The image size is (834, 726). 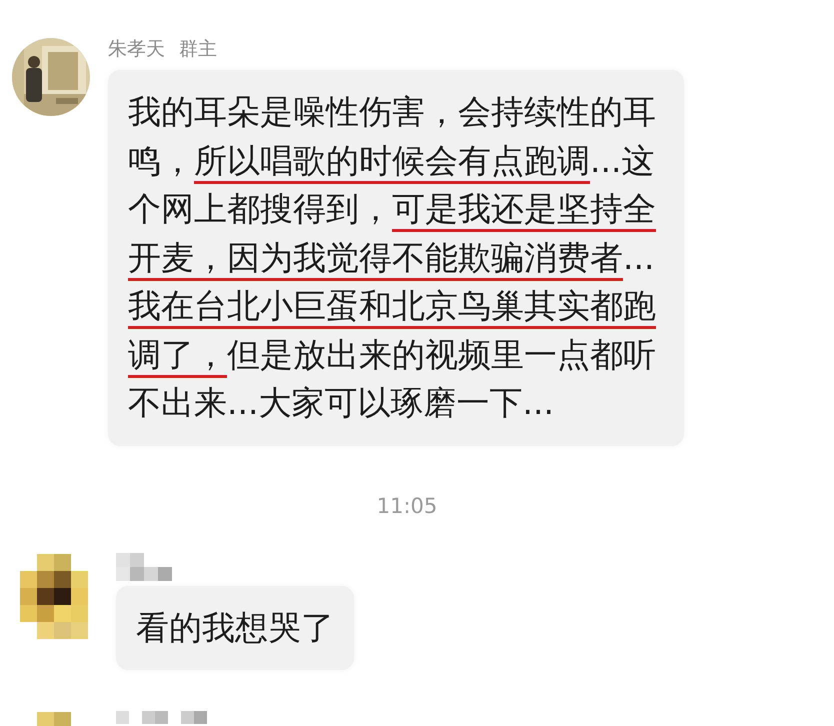 What do you see at coordinates (136, 49) in the screenshot?
I see `sender-name: 朱孝天` at bounding box center [136, 49].